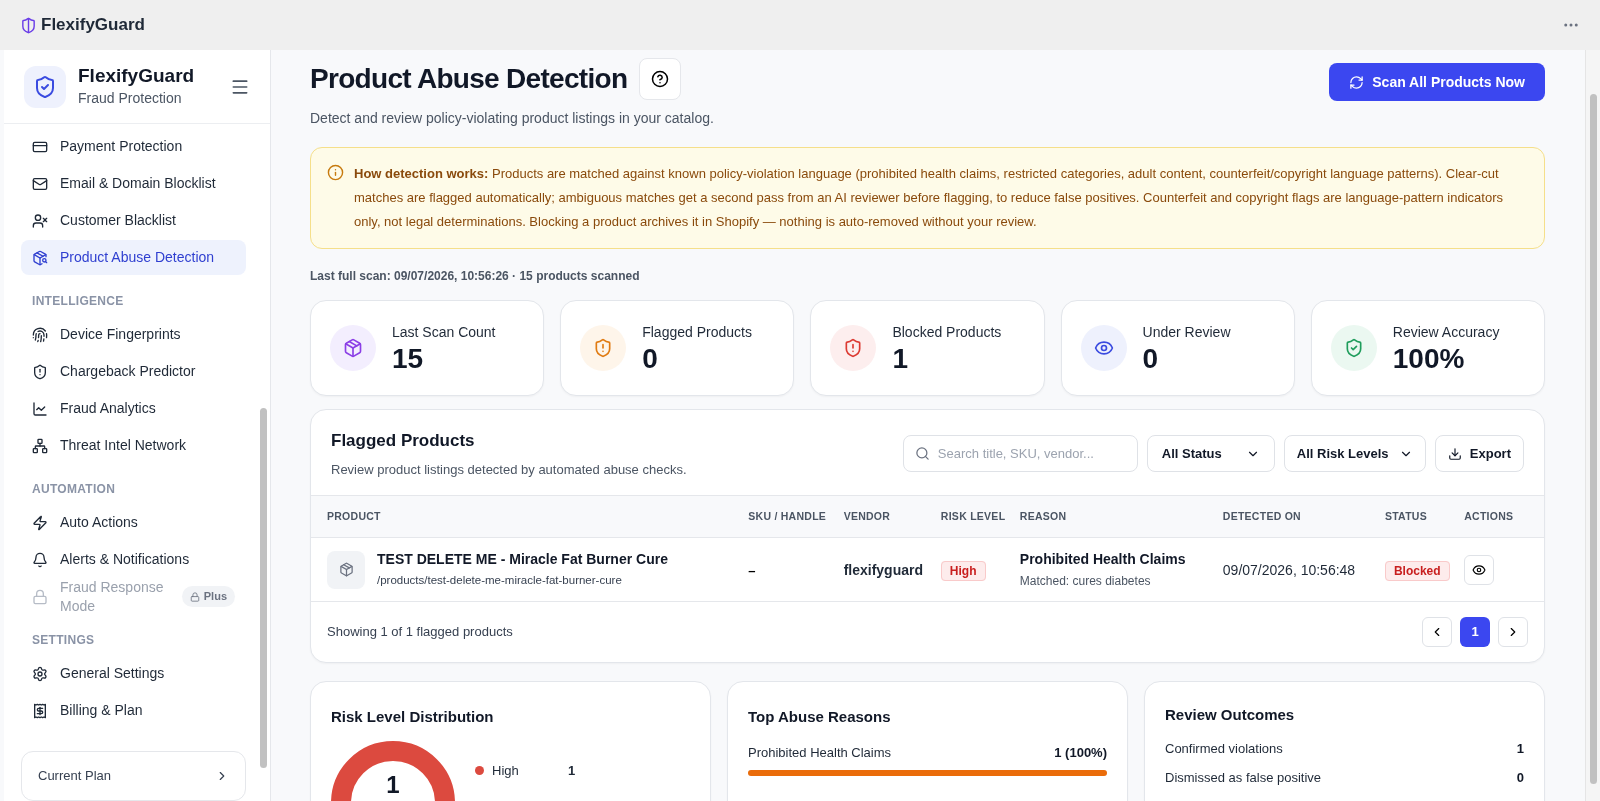 Image resolution: width=1600 pixels, height=801 pixels. What do you see at coordinates (40, 596) in the screenshot?
I see `lock-icon` at bounding box center [40, 596].